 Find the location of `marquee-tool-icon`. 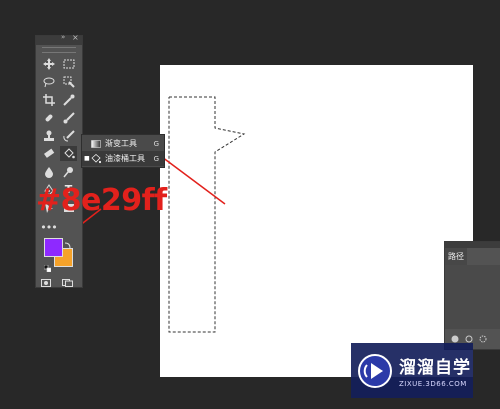

marquee-tool-icon is located at coordinates (68, 63).